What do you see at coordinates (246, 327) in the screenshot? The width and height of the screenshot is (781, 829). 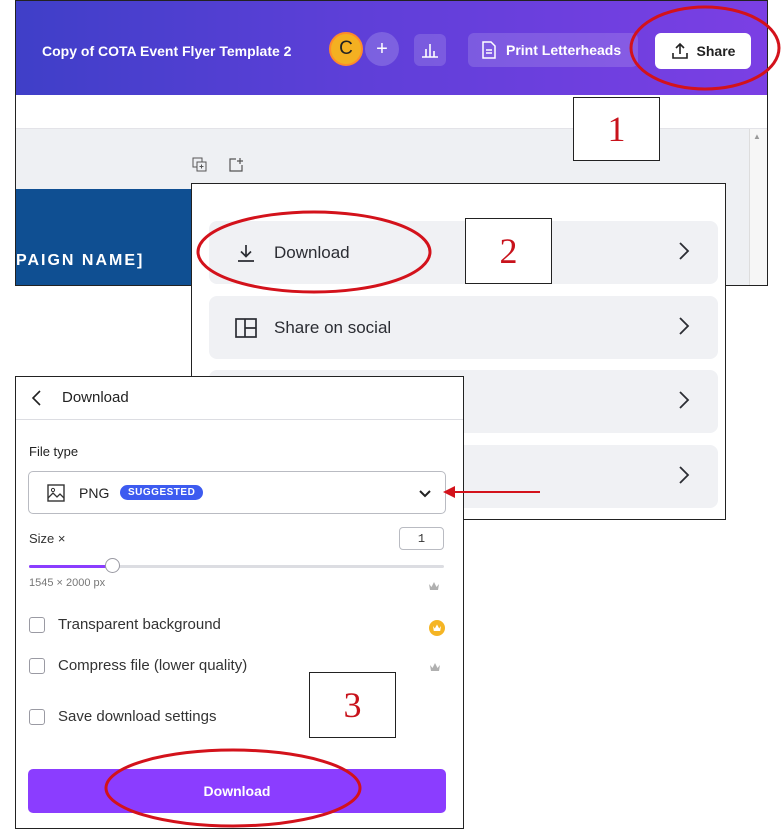 I see `social-layout-icon` at bounding box center [246, 327].